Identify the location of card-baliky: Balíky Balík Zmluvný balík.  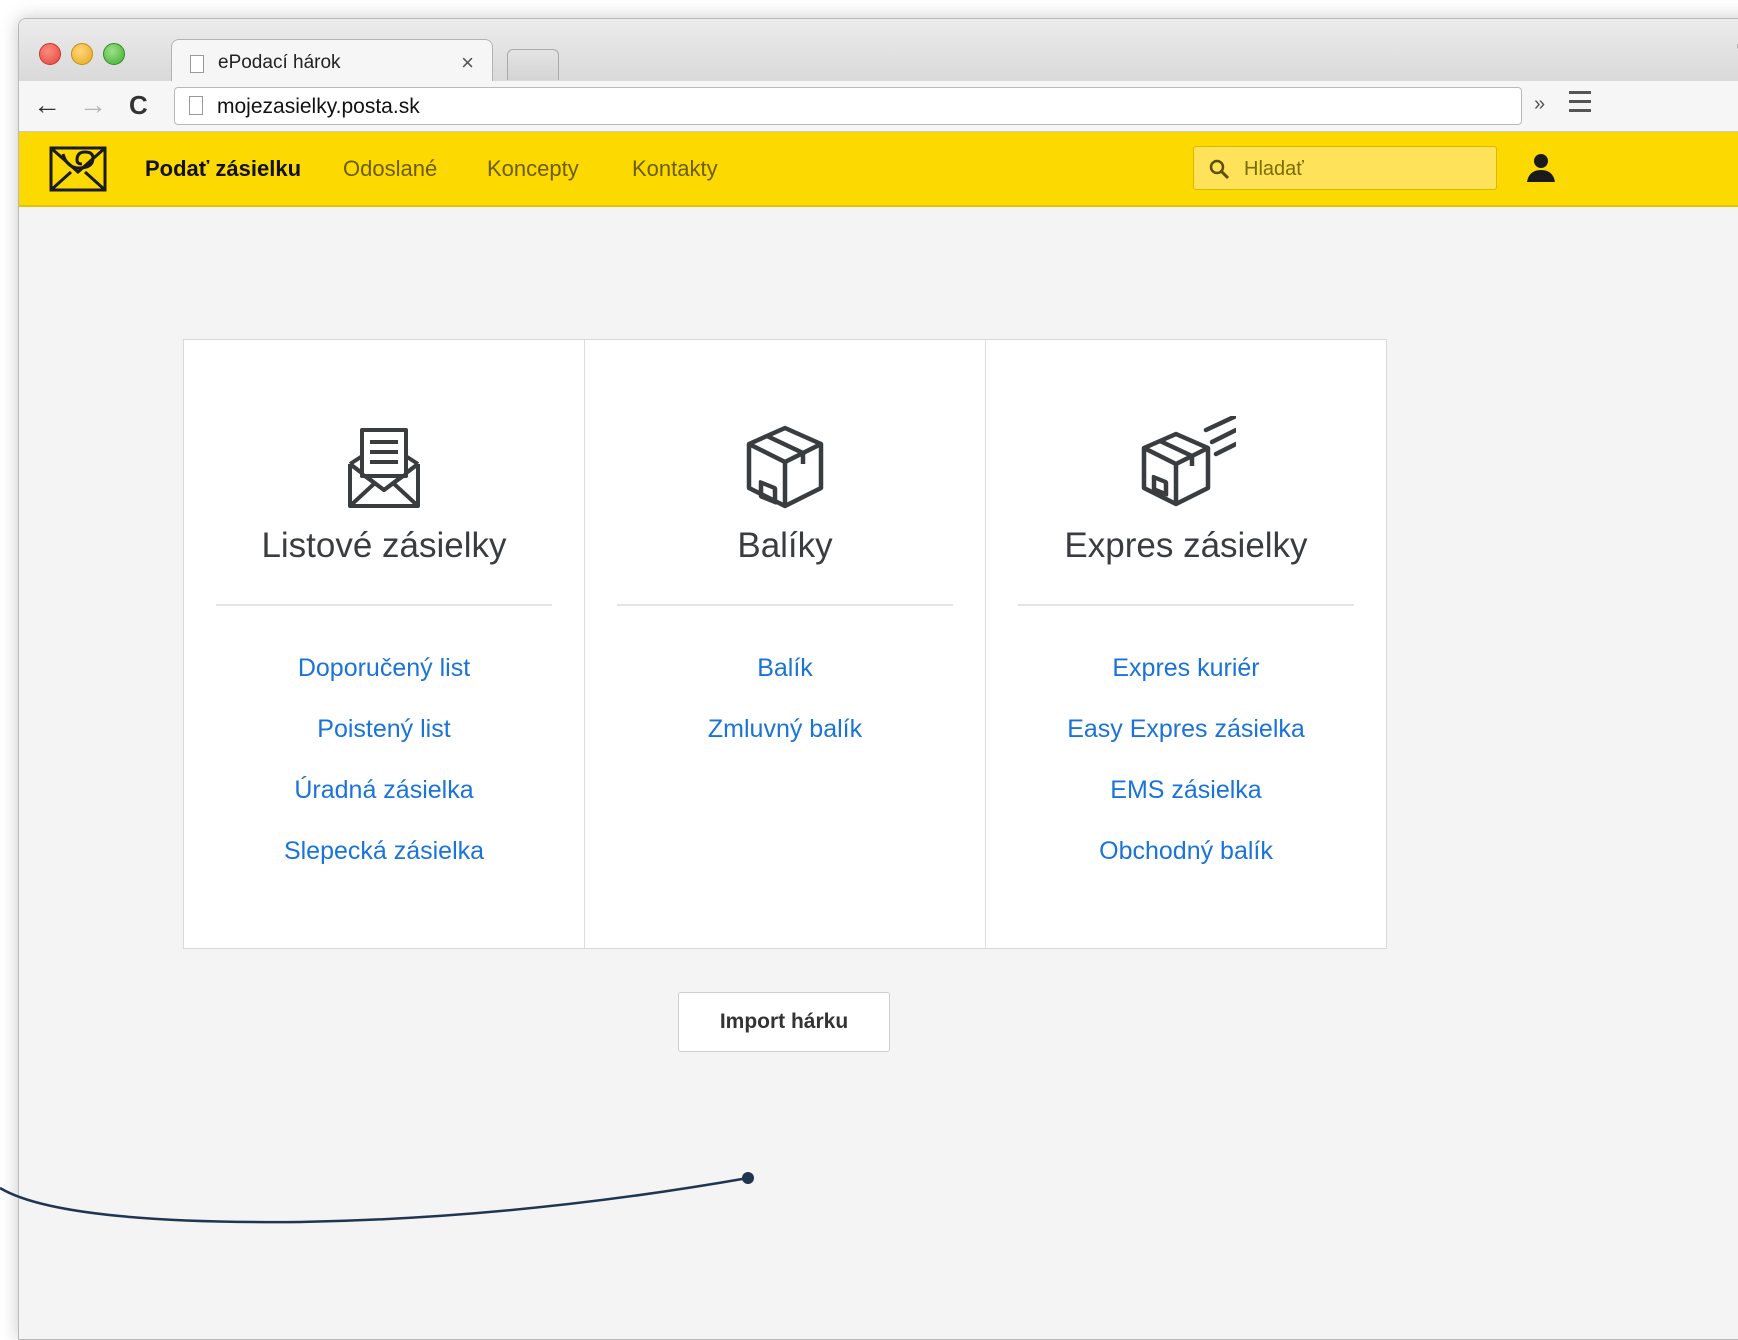
(785, 644).